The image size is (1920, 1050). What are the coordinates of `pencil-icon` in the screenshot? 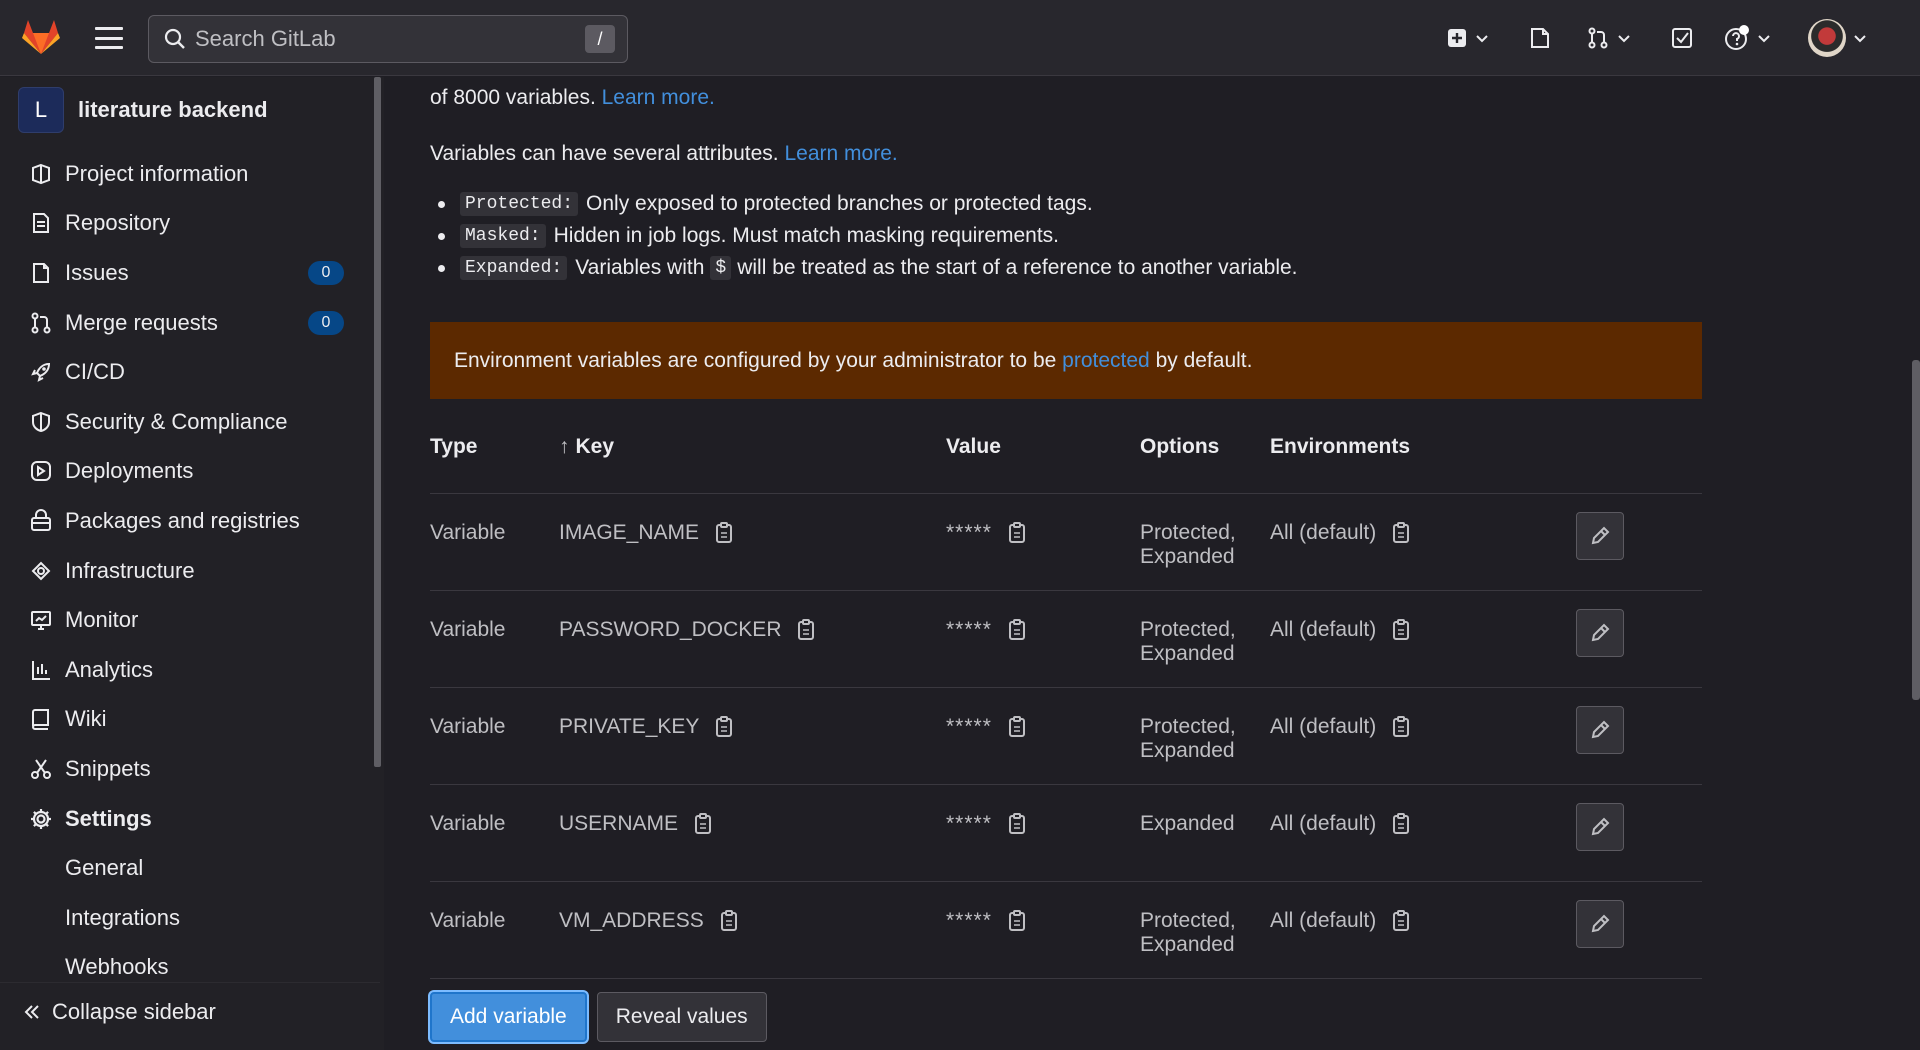 It's located at (1600, 729).